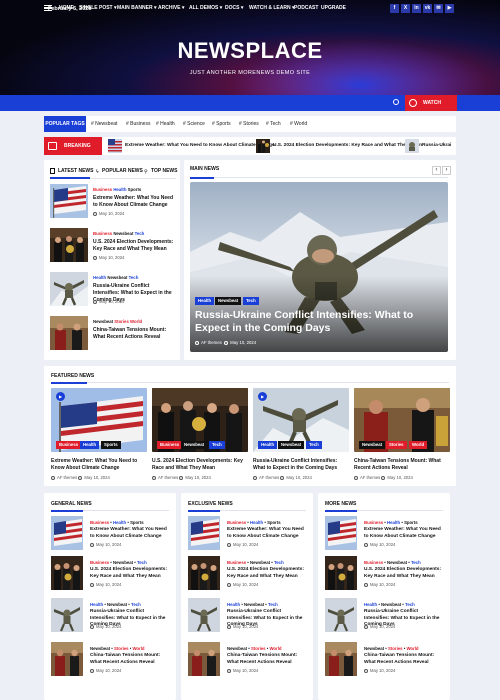 Image resolution: width=500 pixels, height=700 pixels. Describe the element at coordinates (416, 8) in the screenshot. I see `linkedin-icon: in` at that location.